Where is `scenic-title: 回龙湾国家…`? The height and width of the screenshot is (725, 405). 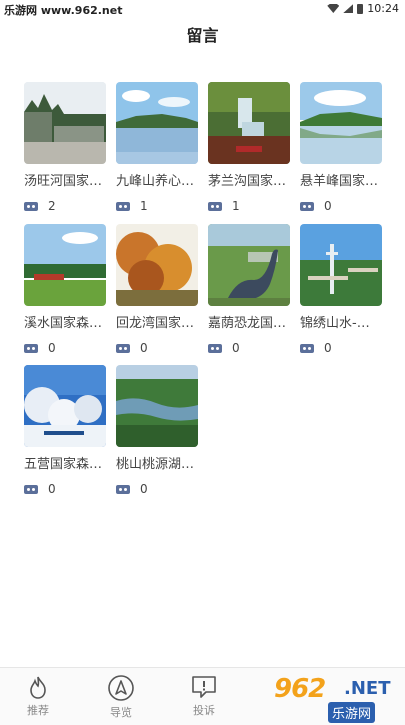
scenic-title: 回龙湾国家… is located at coordinates (155, 323).